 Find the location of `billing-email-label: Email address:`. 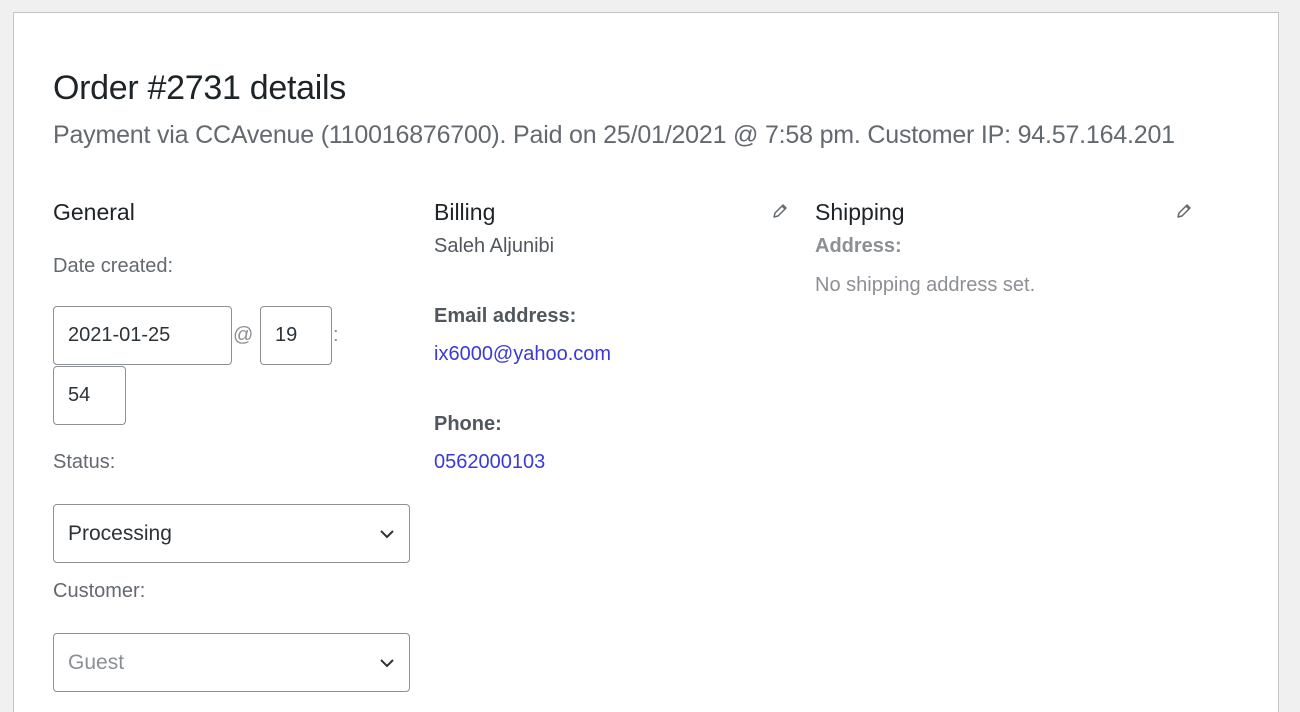

billing-email-label: Email address: is located at coordinates (505, 316).